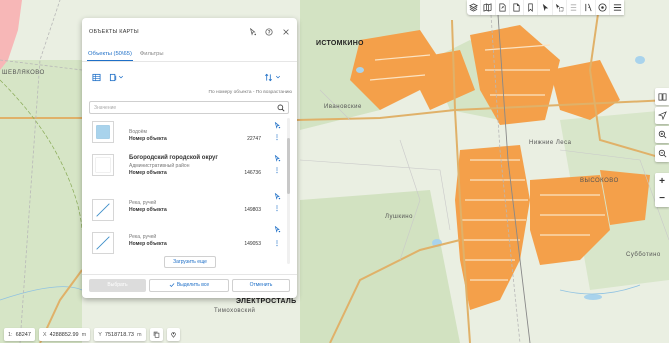 This screenshot has width=669, height=343. Describe the element at coordinates (517, 7) in the screenshot. I see `document-button` at that location.